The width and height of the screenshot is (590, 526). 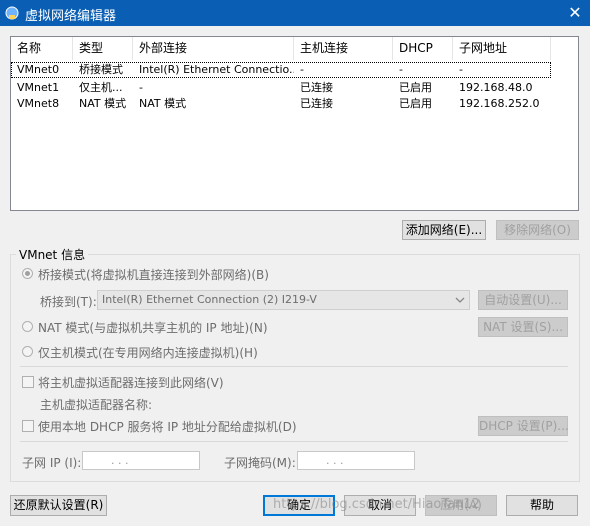 What do you see at coordinates (103, 48) in the screenshot?
I see `column-header-type: 类型` at bounding box center [103, 48].